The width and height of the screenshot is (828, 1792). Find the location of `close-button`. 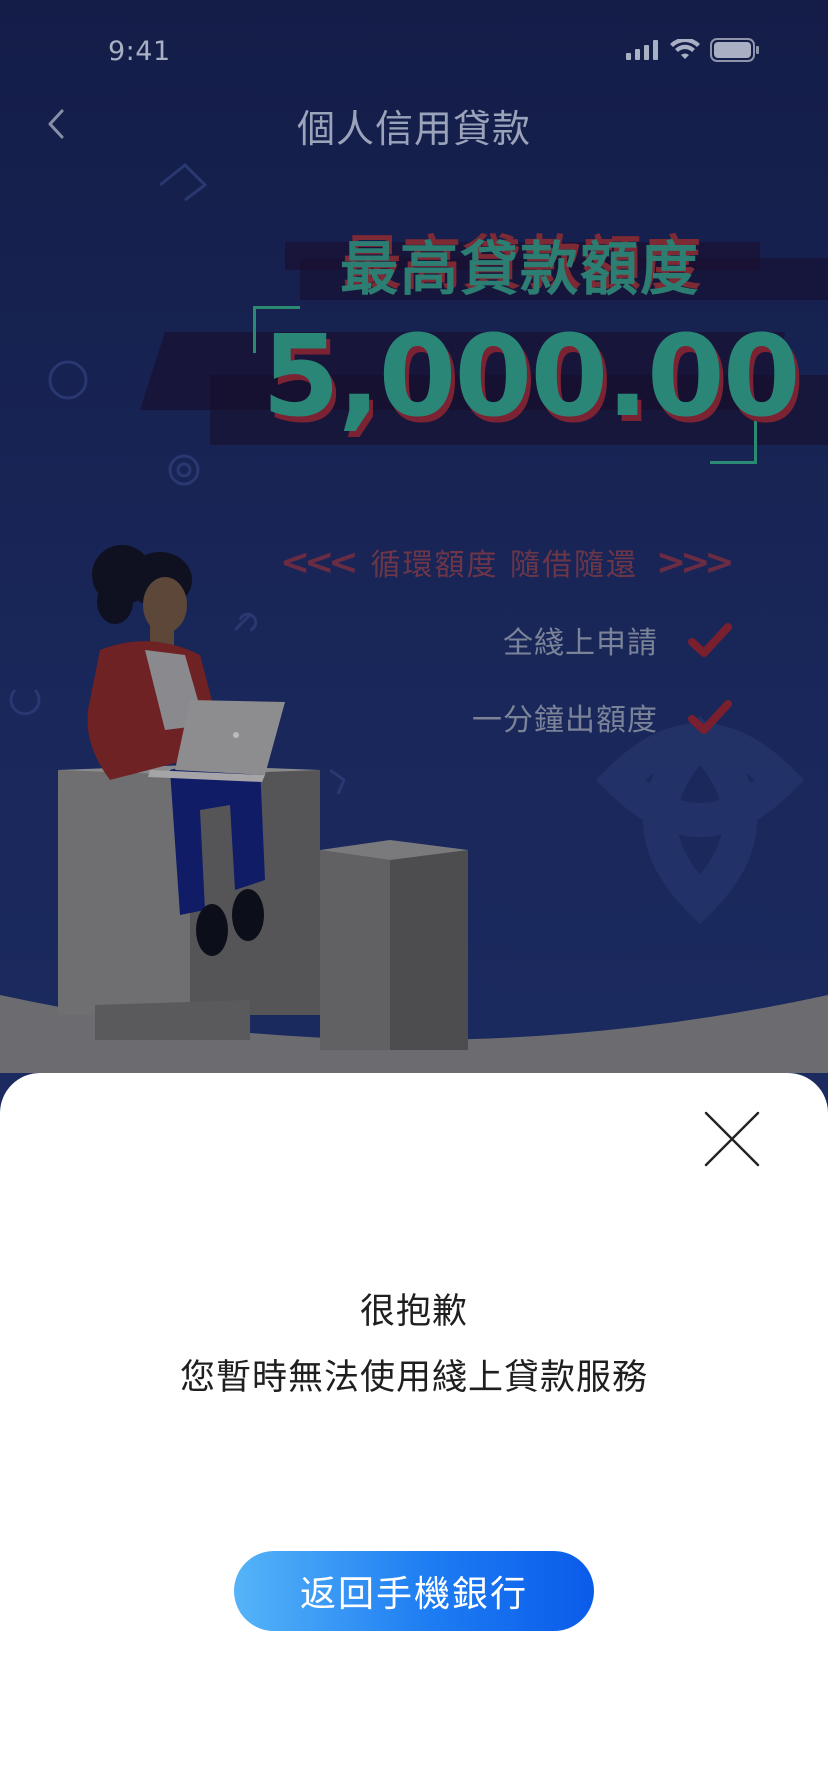

close-button is located at coordinates (732, 1139).